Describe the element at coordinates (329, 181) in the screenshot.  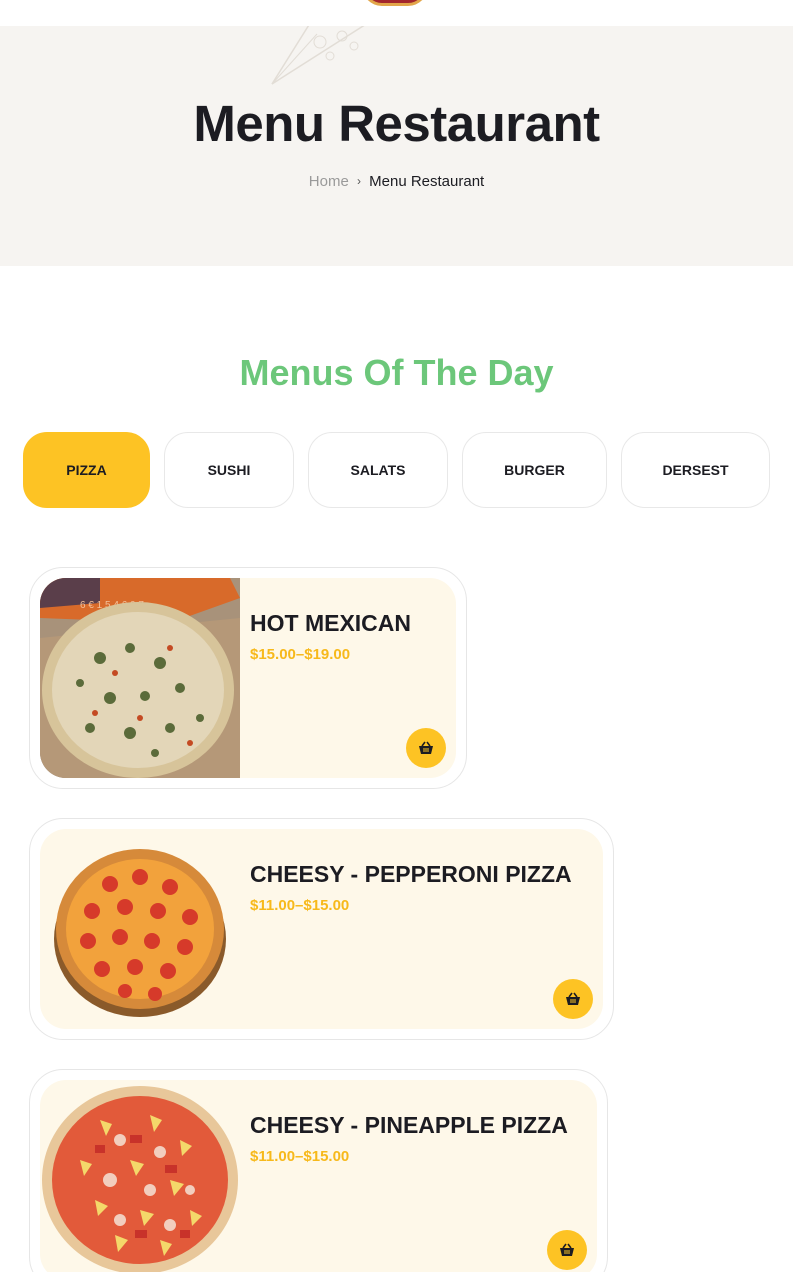
I see `breadcrumb-home-link: Home` at that location.